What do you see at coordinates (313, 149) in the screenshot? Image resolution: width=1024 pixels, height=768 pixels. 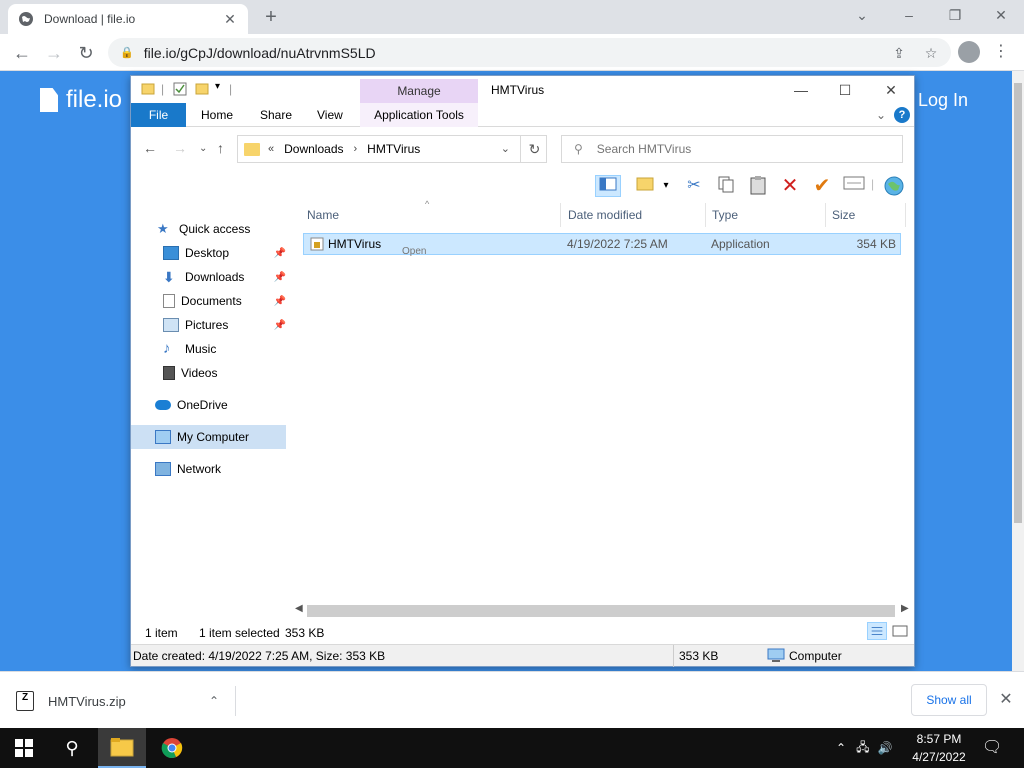 I see `breadcrumb-downloads: Downloads` at bounding box center [313, 149].